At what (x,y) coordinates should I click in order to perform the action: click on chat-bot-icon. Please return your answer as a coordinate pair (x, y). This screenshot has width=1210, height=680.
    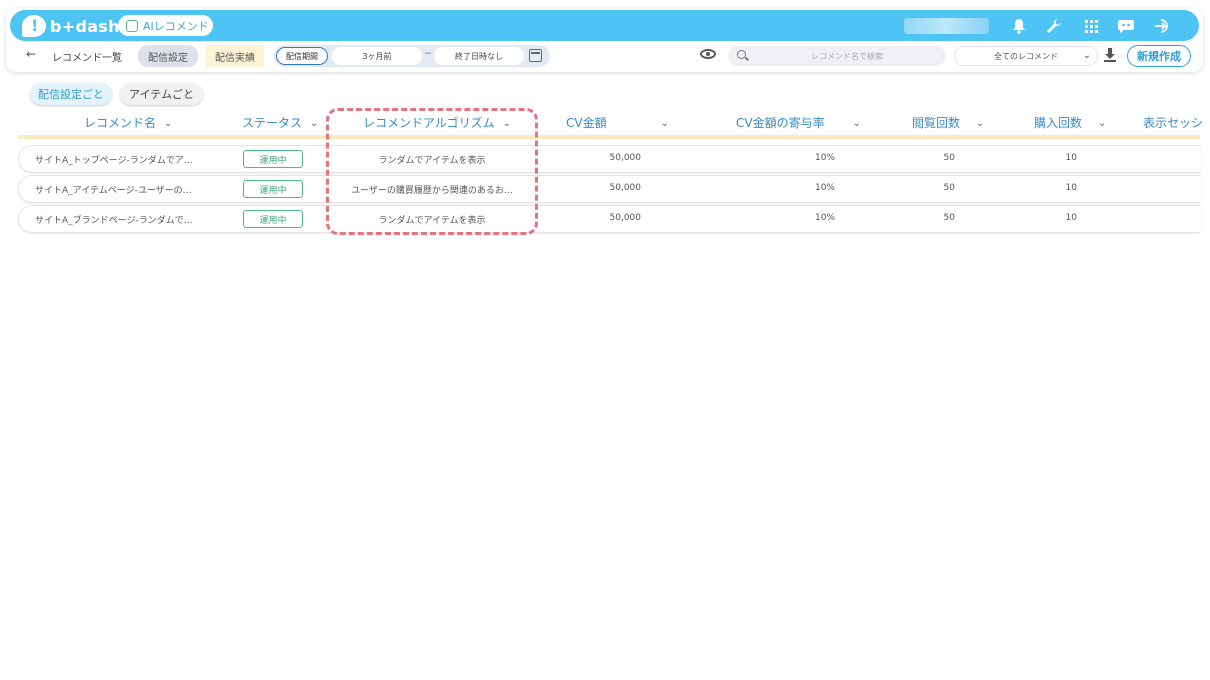
    Looking at the image, I should click on (1126, 26).